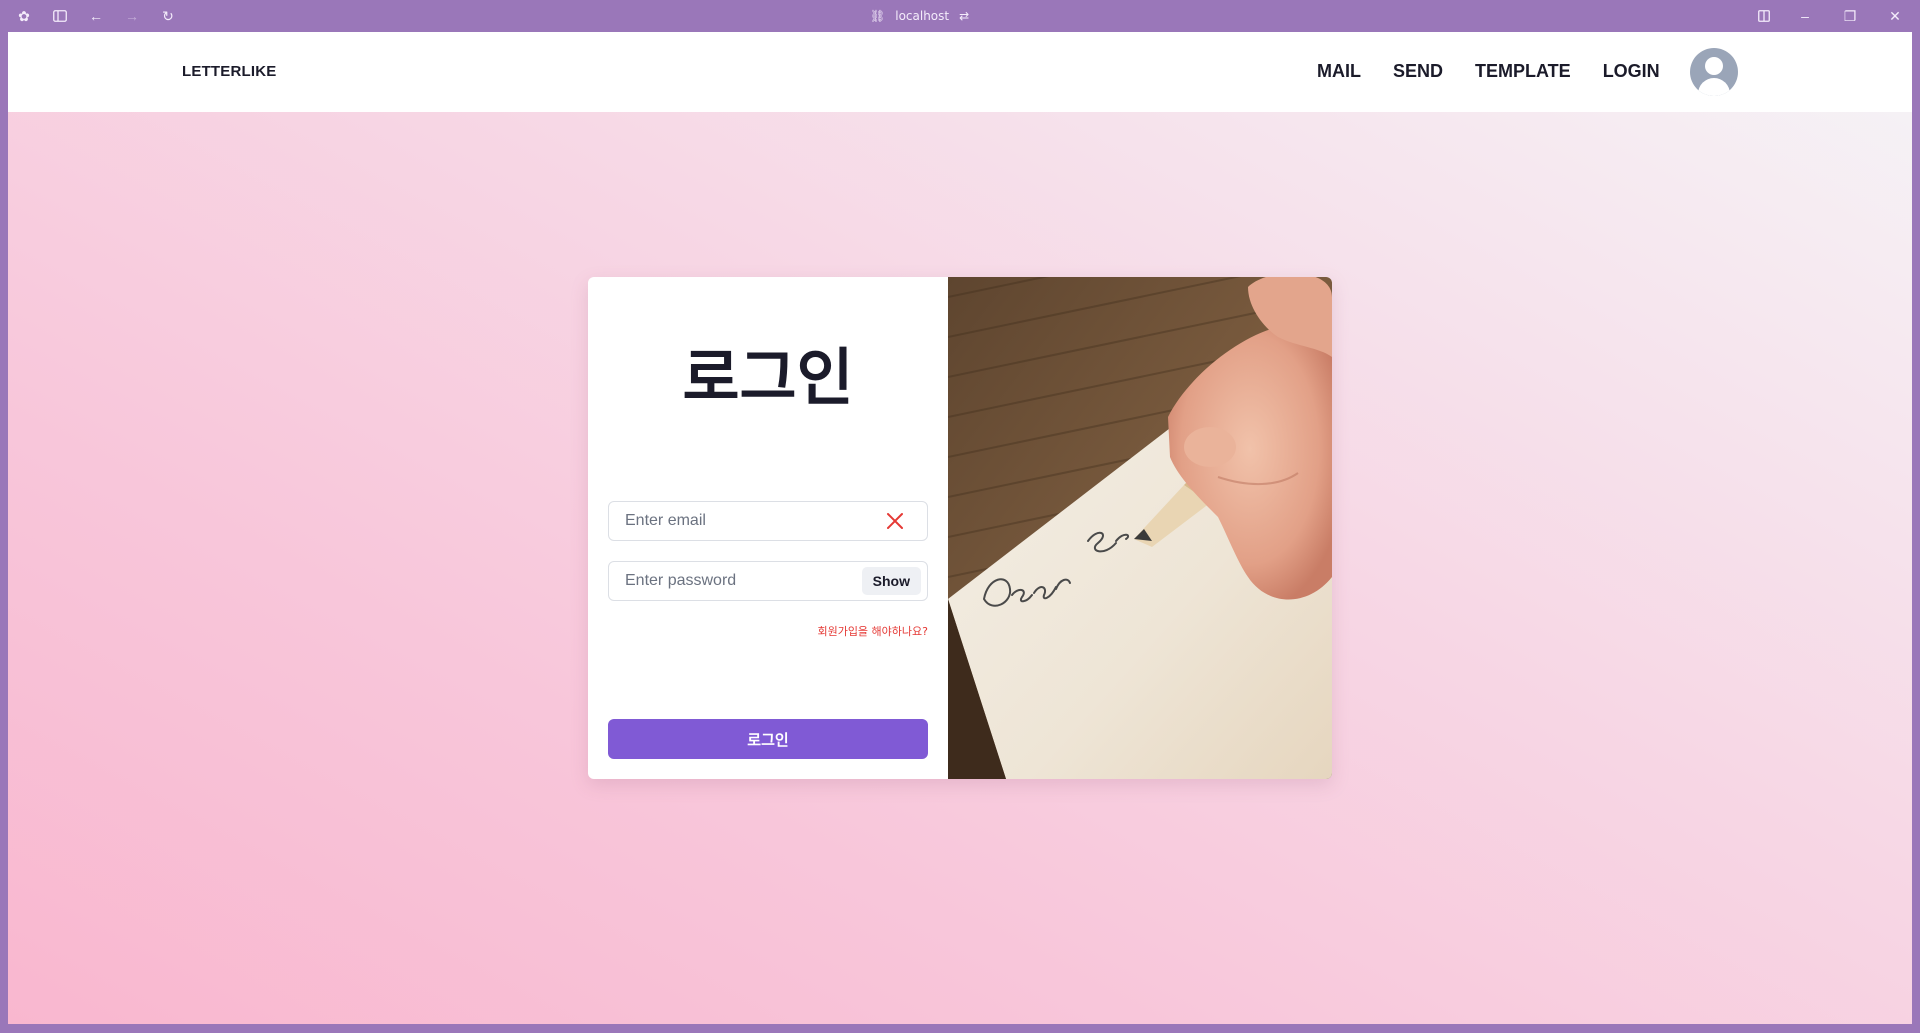 The width and height of the screenshot is (1920, 1033). I want to click on back-arrow-icon: ←, so click(96, 16).